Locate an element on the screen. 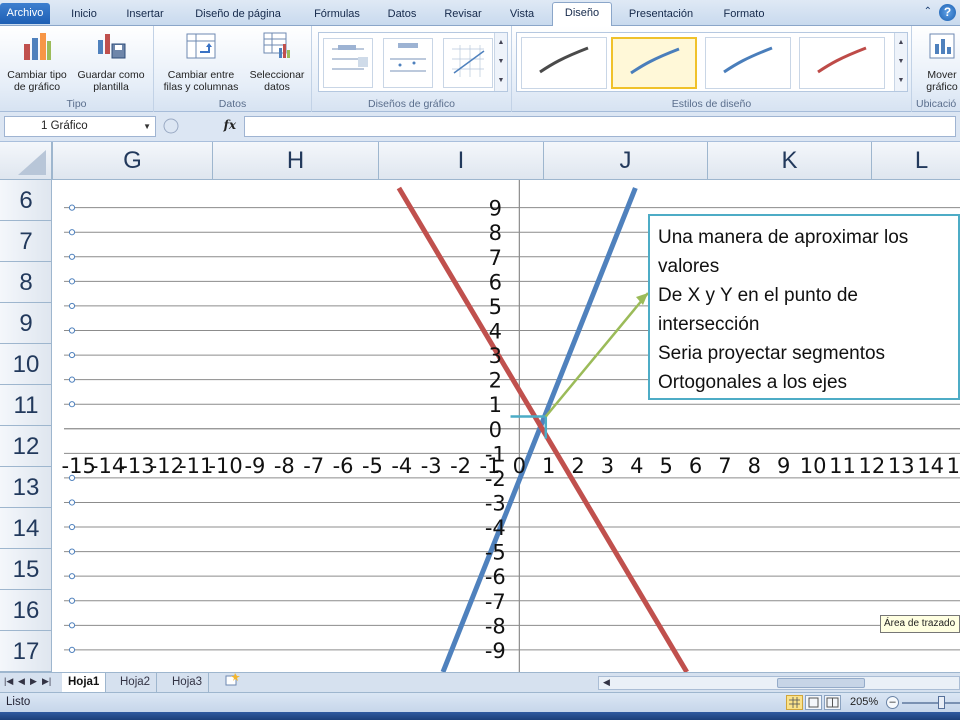 The image size is (960, 720). formula-input is located at coordinates (600, 126).